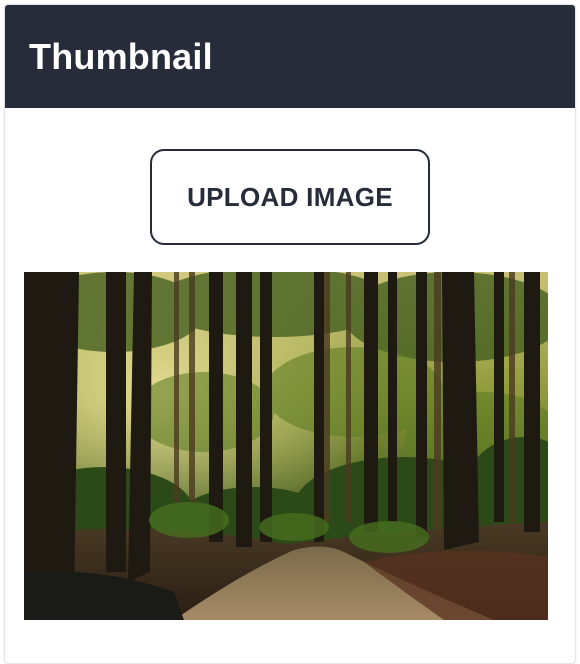  I want to click on card-title: Thumbnail, so click(121, 56).